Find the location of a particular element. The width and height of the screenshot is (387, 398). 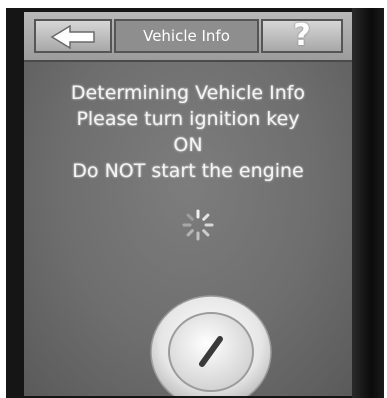

loading-spinner-icon is located at coordinates (198, 225).